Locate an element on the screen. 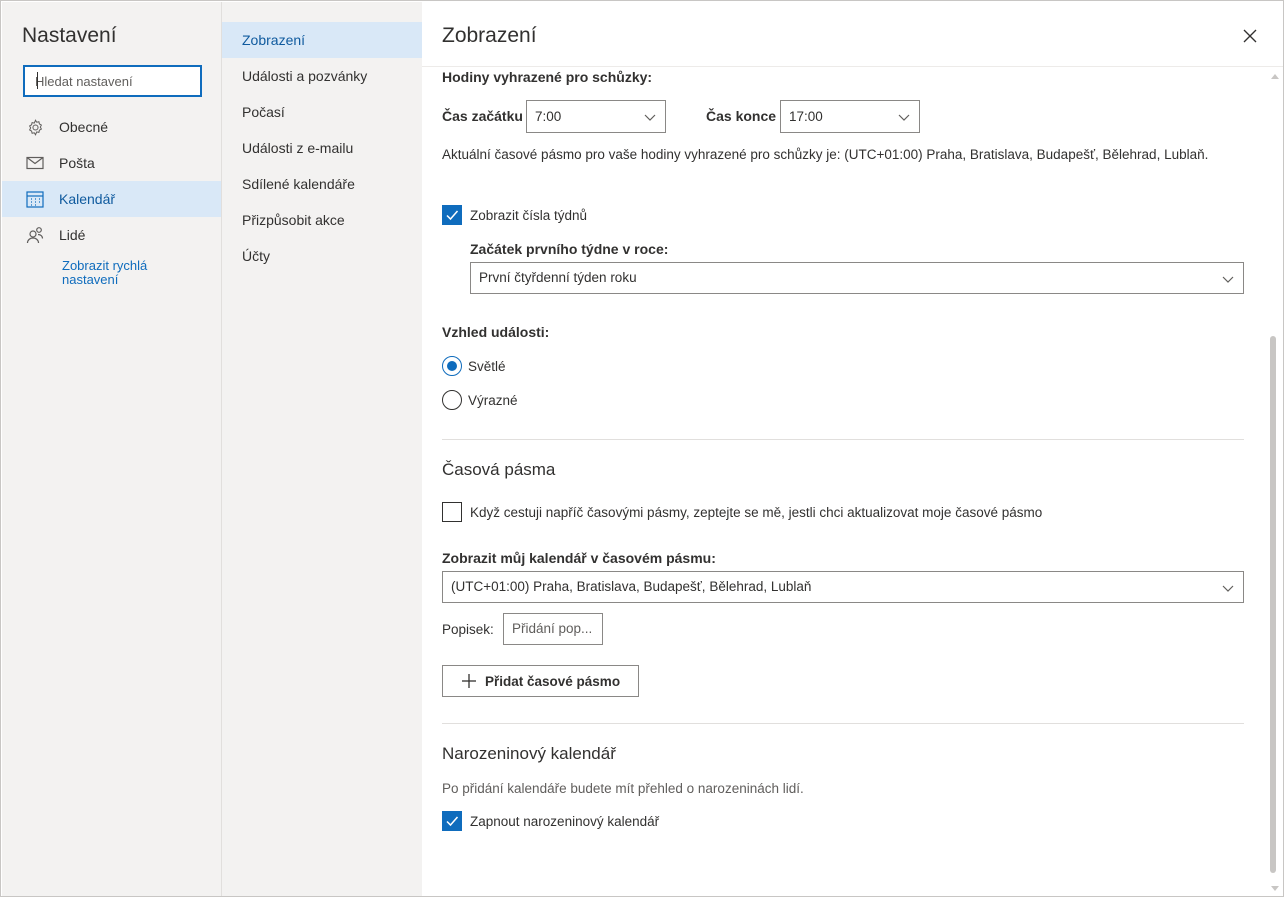  appearance-bold-label: Výrazné is located at coordinates (493, 400).